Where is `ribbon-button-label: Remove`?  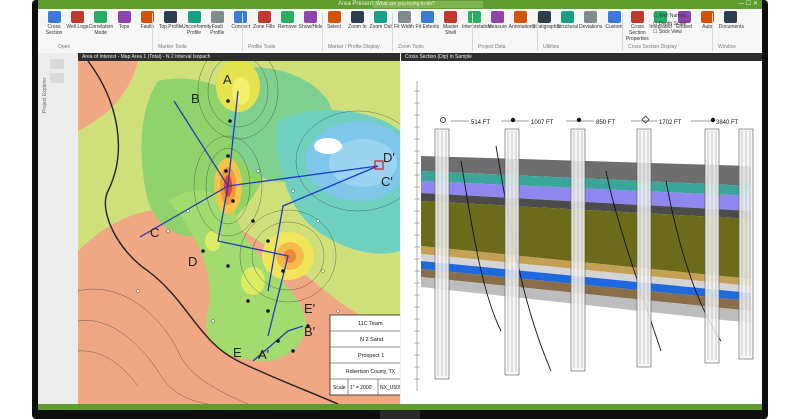 ribbon-button-label: Remove is located at coordinates (287, 27).